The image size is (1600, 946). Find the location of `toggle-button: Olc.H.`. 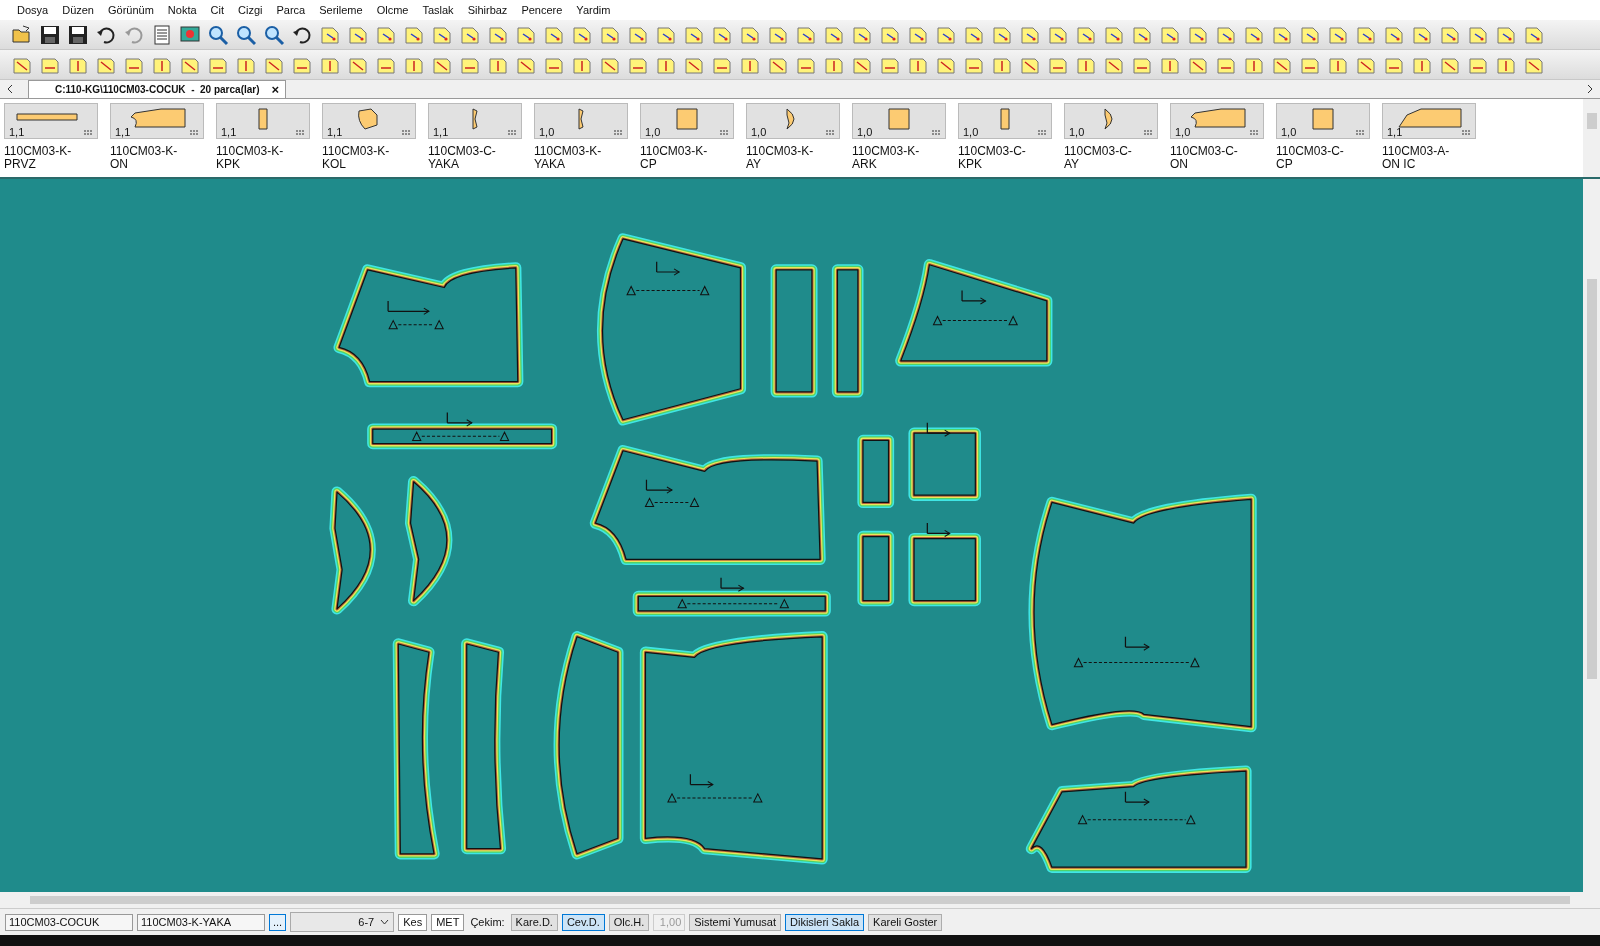

toggle-button: Olc.H. is located at coordinates (629, 922).